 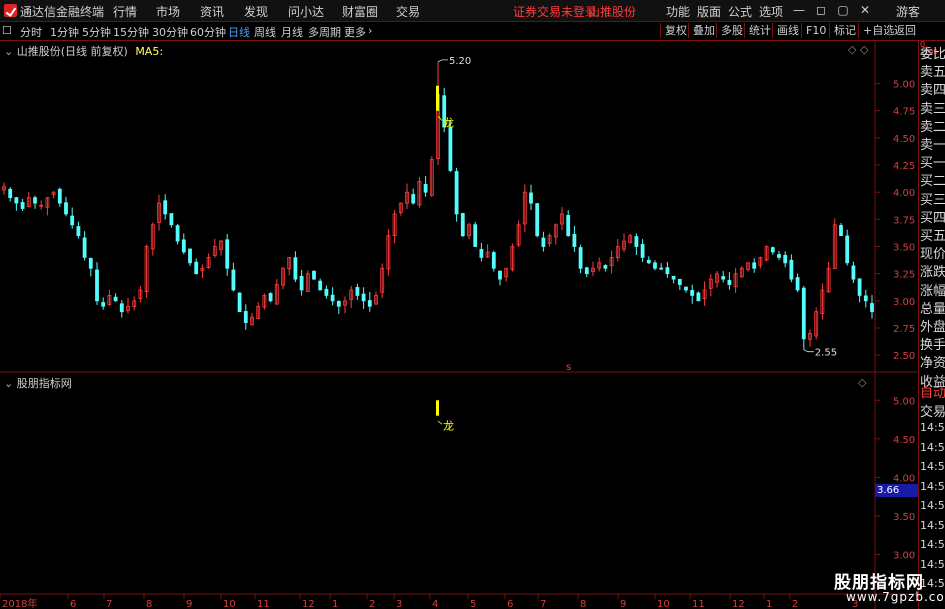 What do you see at coordinates (843, 10) in the screenshot?
I see `maximize-icon: ▢` at bounding box center [843, 10].